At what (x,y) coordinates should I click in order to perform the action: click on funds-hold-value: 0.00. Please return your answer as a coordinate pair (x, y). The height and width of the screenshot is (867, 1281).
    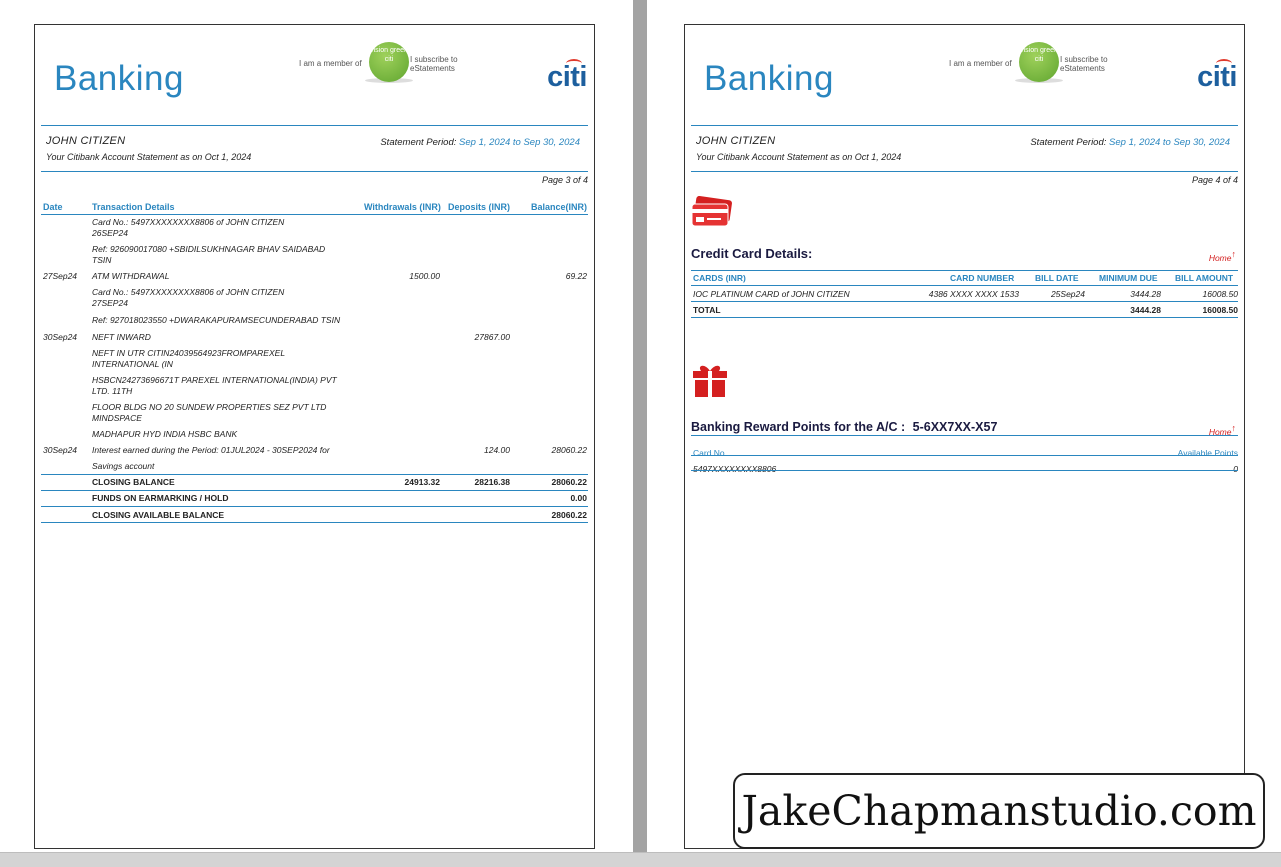
    Looking at the image, I should click on (578, 498).